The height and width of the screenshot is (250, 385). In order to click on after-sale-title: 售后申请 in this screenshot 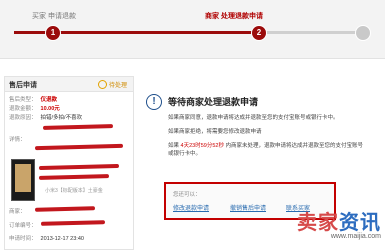, I will do `click(23, 85)`.